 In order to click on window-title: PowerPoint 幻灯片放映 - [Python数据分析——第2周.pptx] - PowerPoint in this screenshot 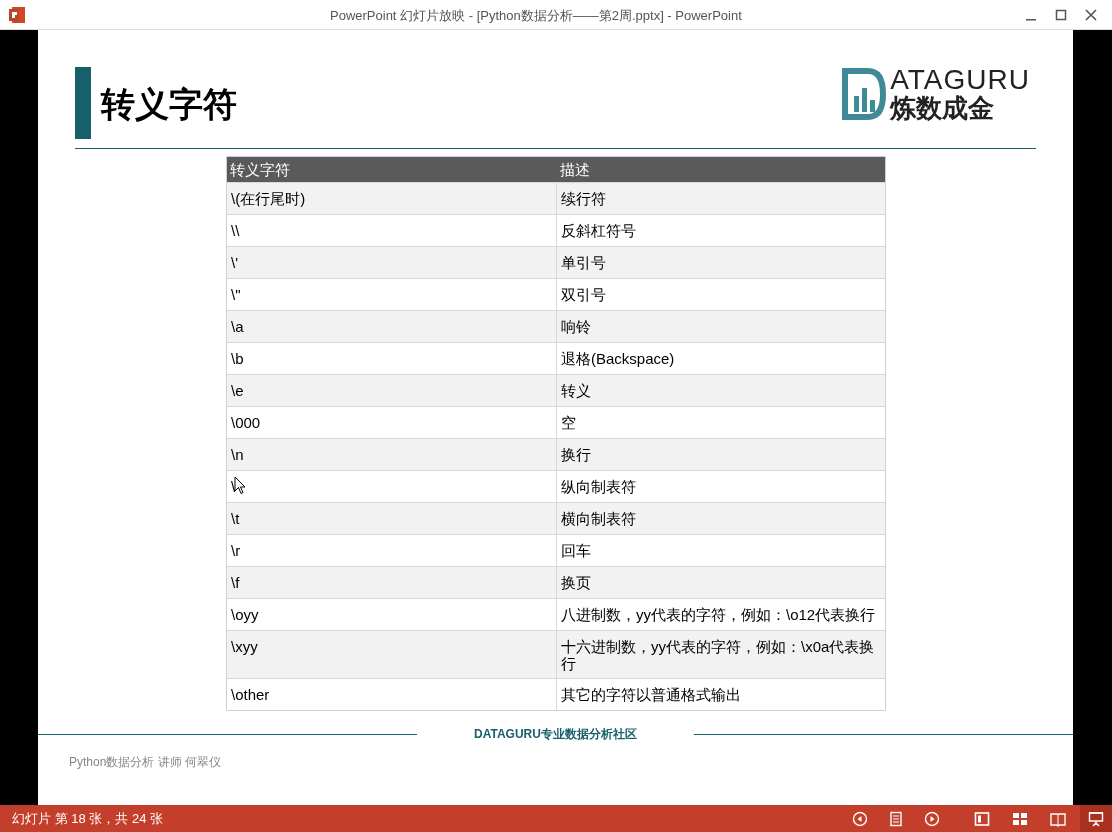, I will do `click(536, 16)`.